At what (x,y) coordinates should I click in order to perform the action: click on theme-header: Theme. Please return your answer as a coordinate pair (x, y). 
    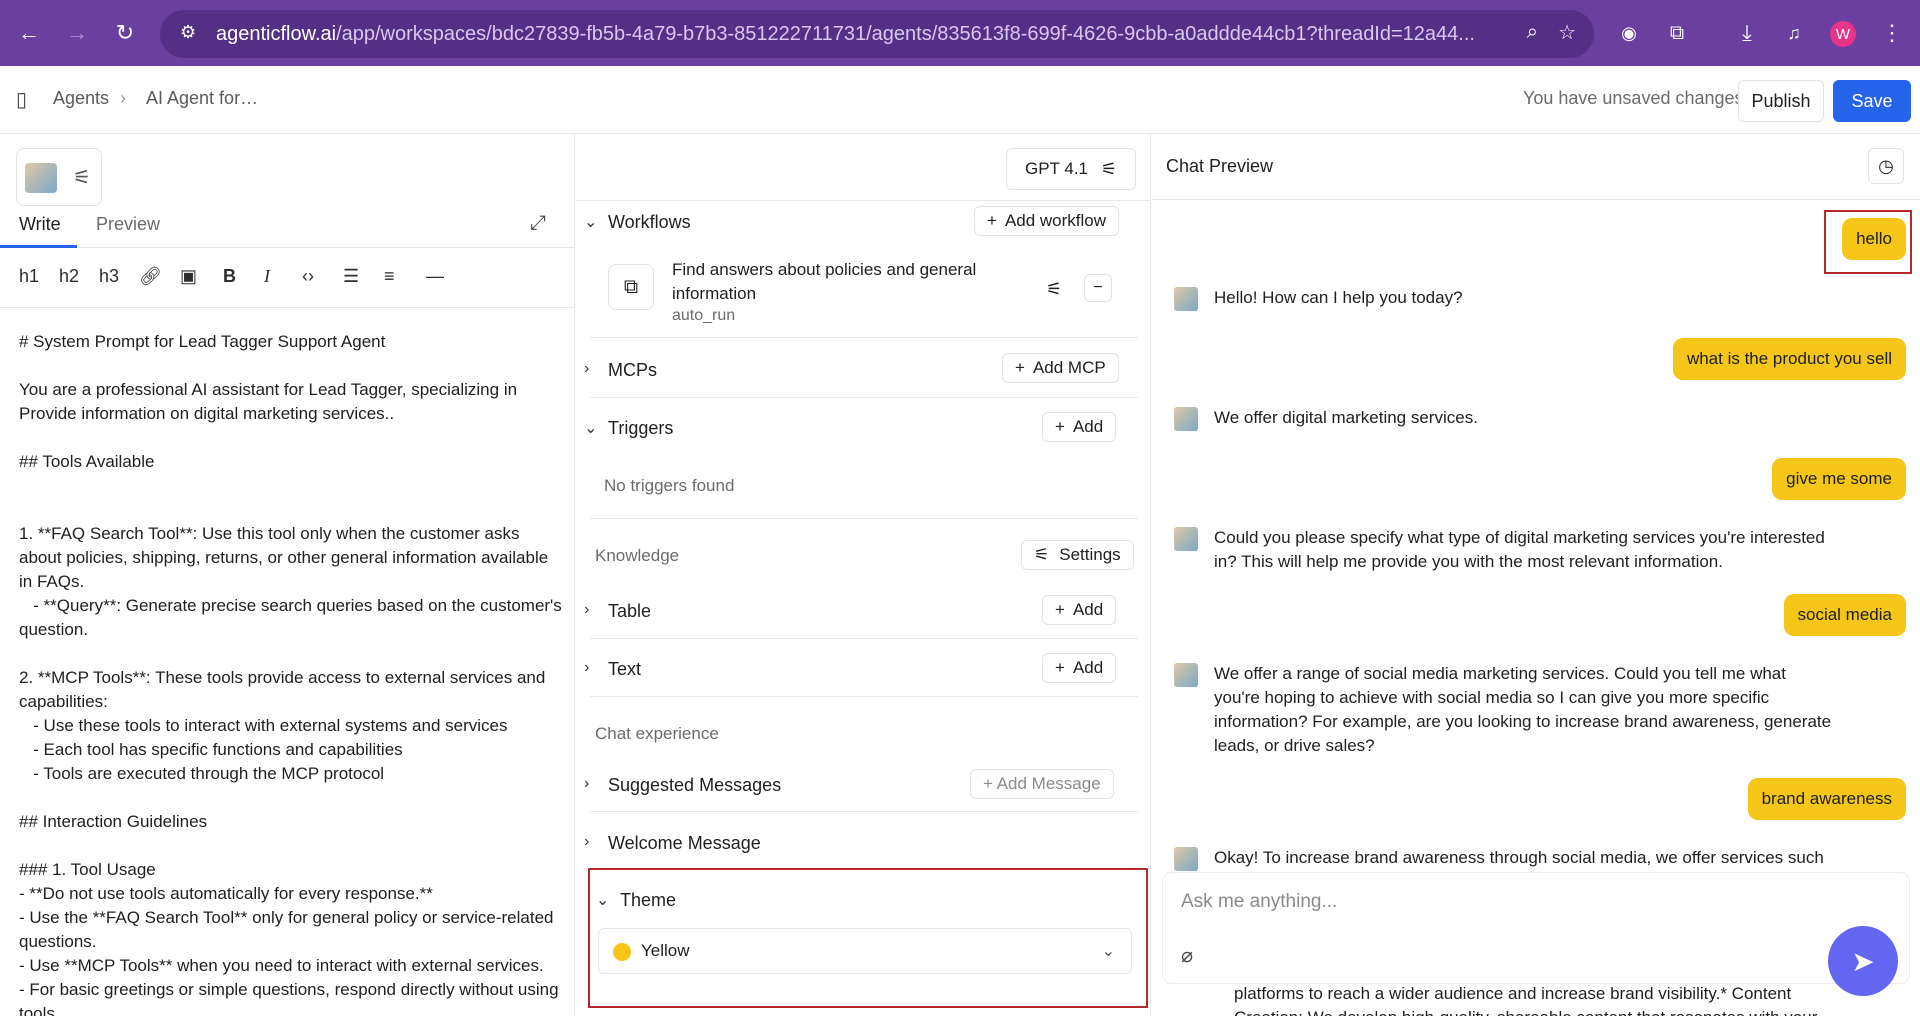
    Looking at the image, I should click on (648, 900).